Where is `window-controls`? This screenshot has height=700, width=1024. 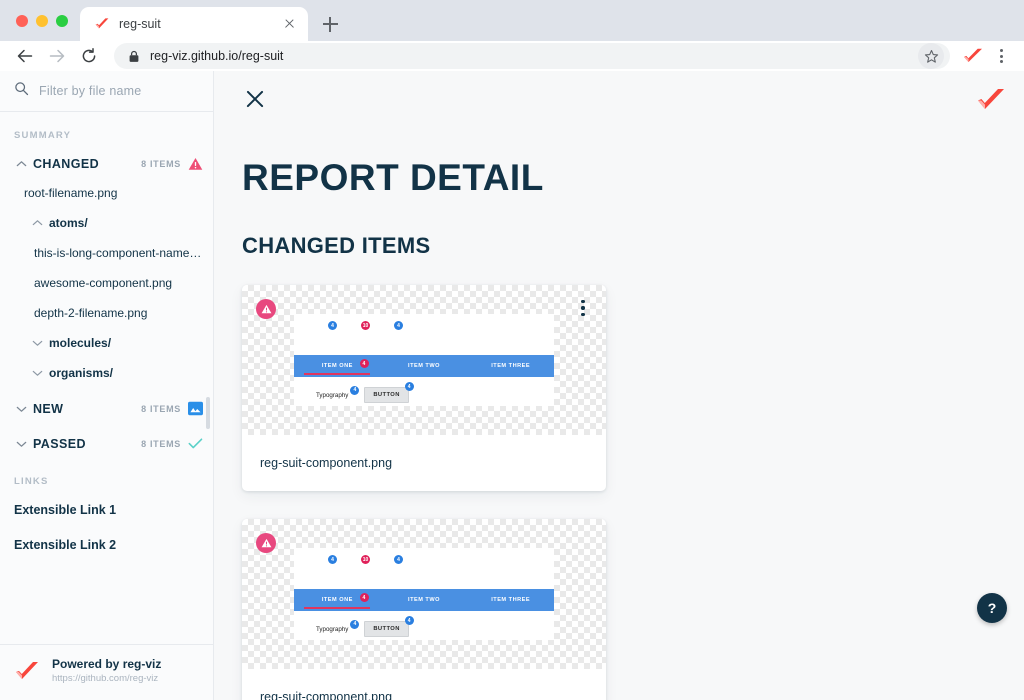 window-controls is located at coordinates (45, 20).